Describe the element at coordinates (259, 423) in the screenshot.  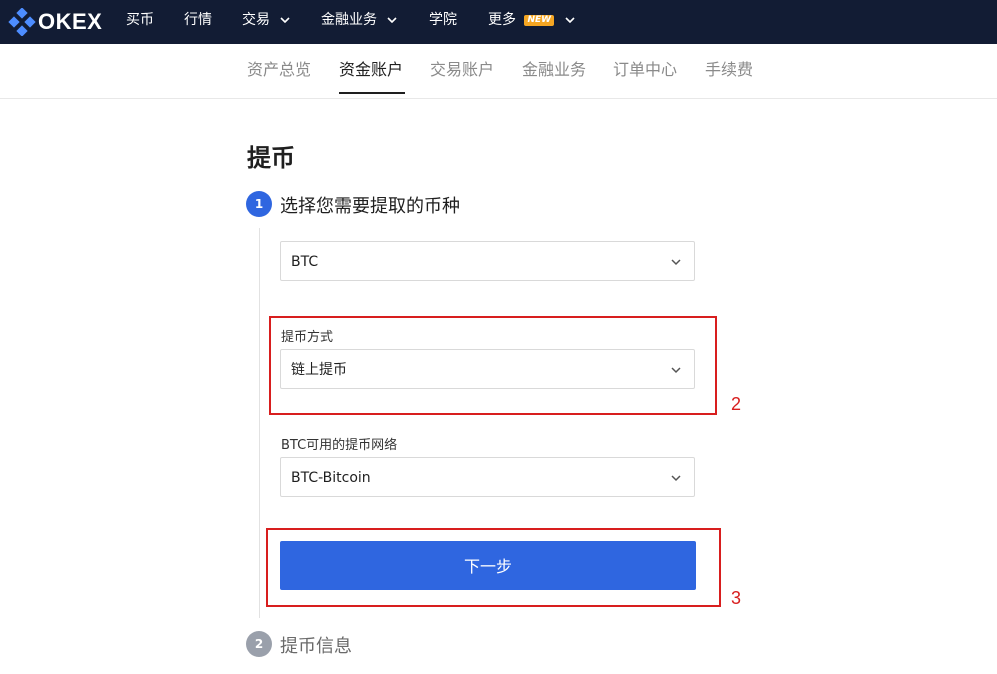
I see `step-connector-line` at that location.